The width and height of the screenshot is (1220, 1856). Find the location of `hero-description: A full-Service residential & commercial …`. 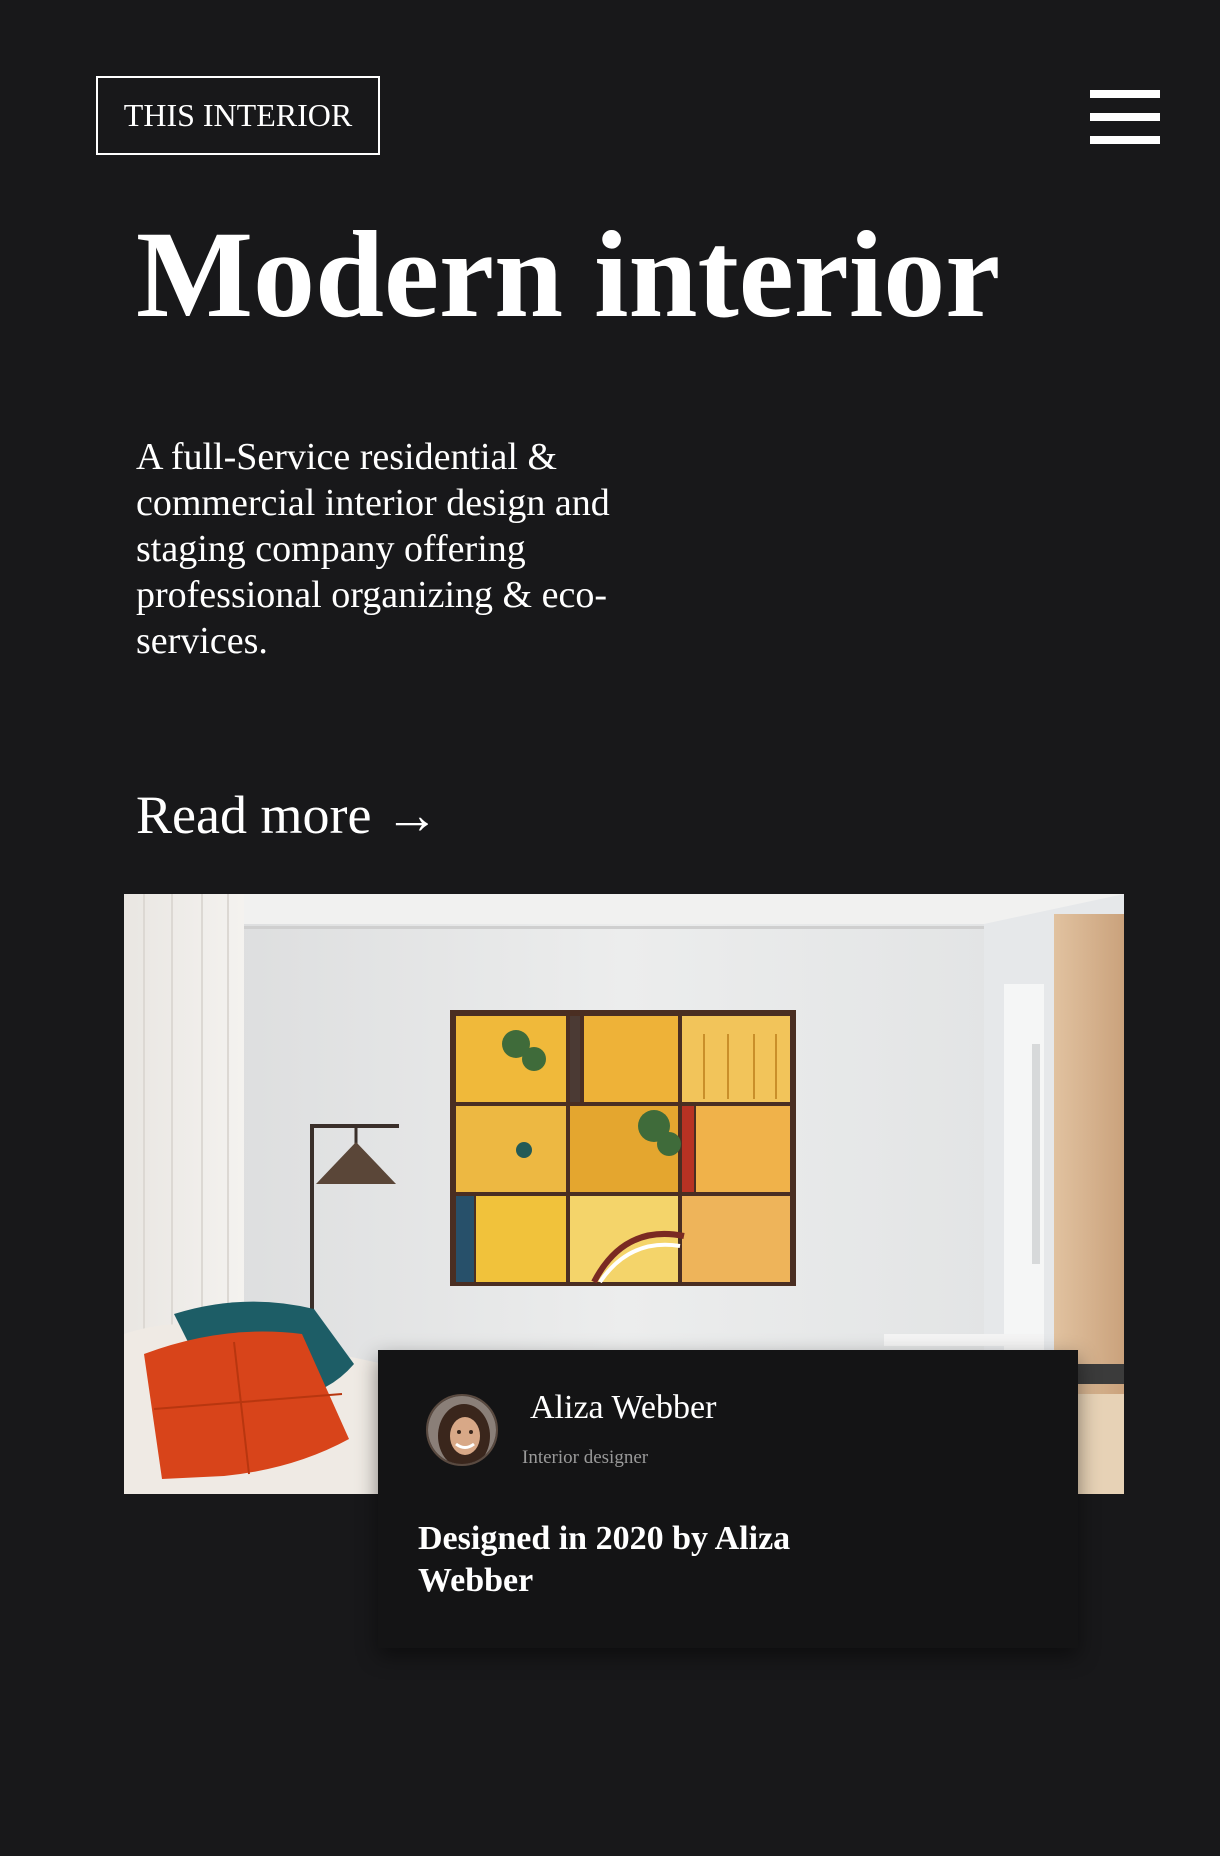

hero-description: A full-Service residential & commercial … is located at coordinates (373, 549).